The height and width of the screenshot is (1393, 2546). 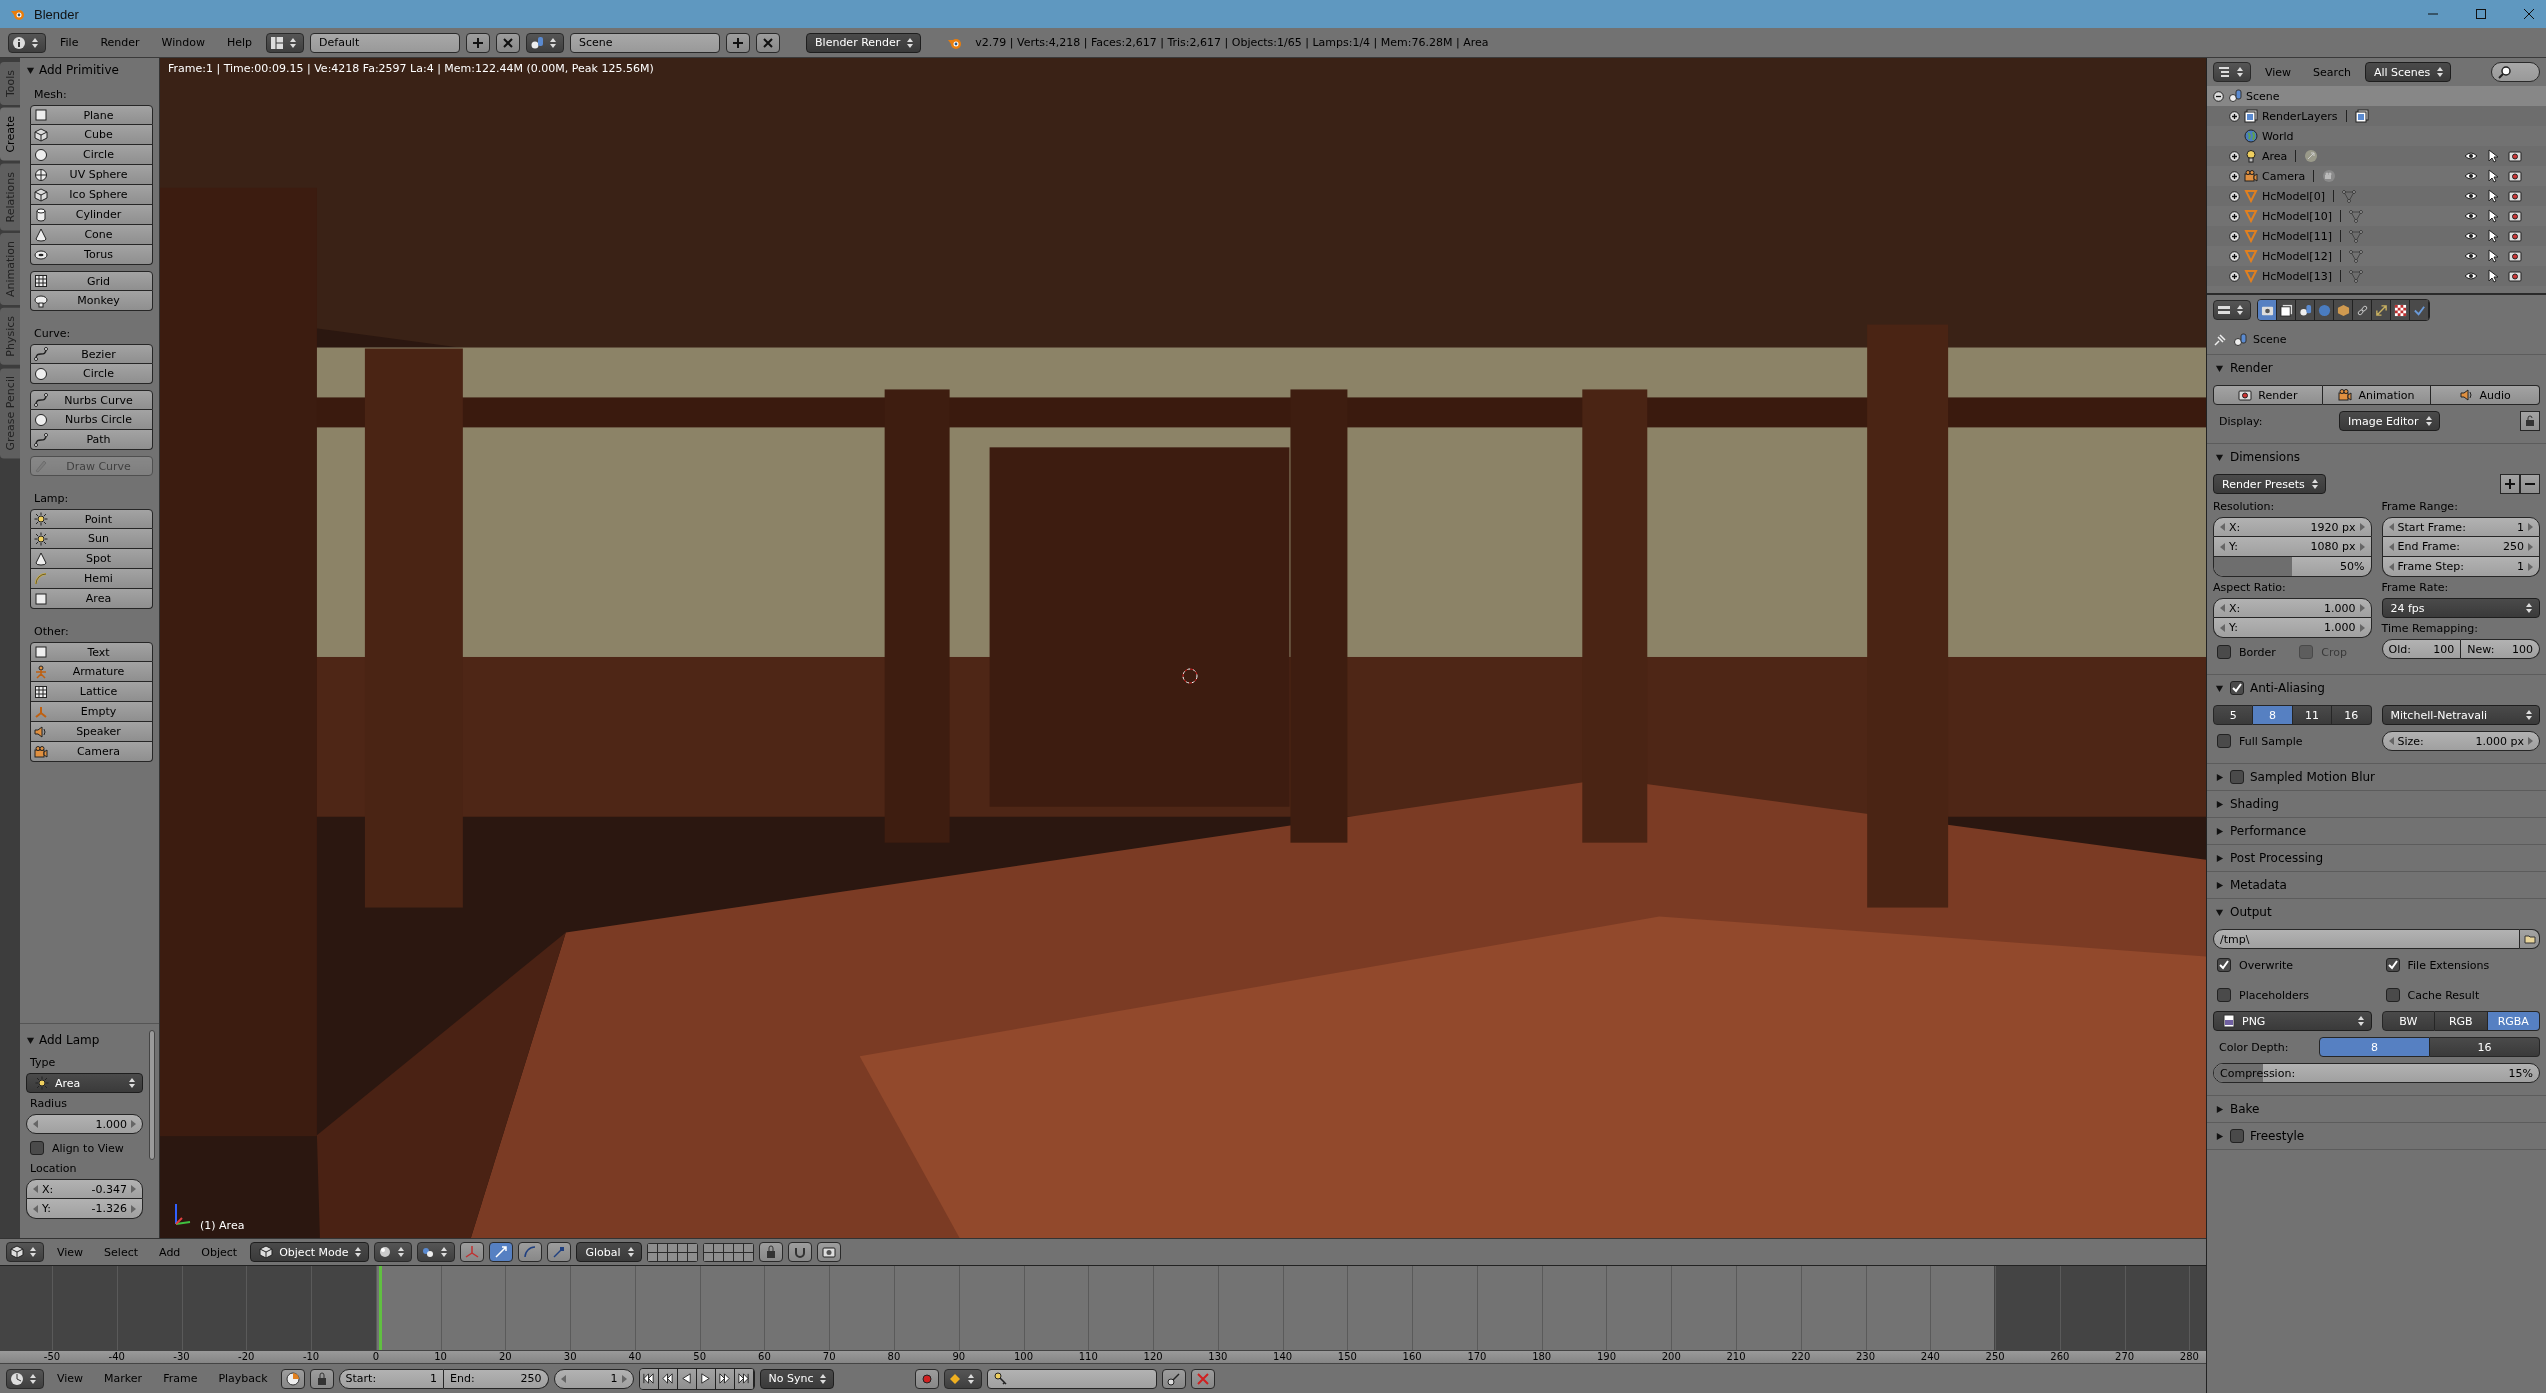 What do you see at coordinates (91, 175) in the screenshot?
I see `tool-button: UV Sphere` at bounding box center [91, 175].